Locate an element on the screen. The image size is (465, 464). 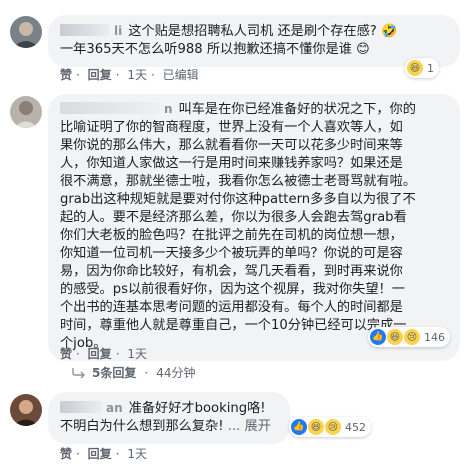
comment-3-line1: 准备好好才booking咯! is located at coordinates (197, 408).